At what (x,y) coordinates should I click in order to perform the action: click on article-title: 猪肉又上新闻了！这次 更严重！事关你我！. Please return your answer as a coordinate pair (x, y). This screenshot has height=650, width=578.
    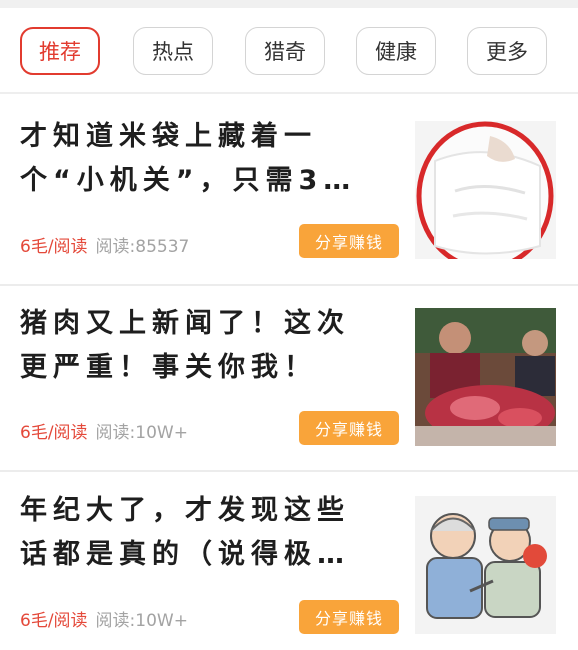
    Looking at the image, I should click on (204, 346).